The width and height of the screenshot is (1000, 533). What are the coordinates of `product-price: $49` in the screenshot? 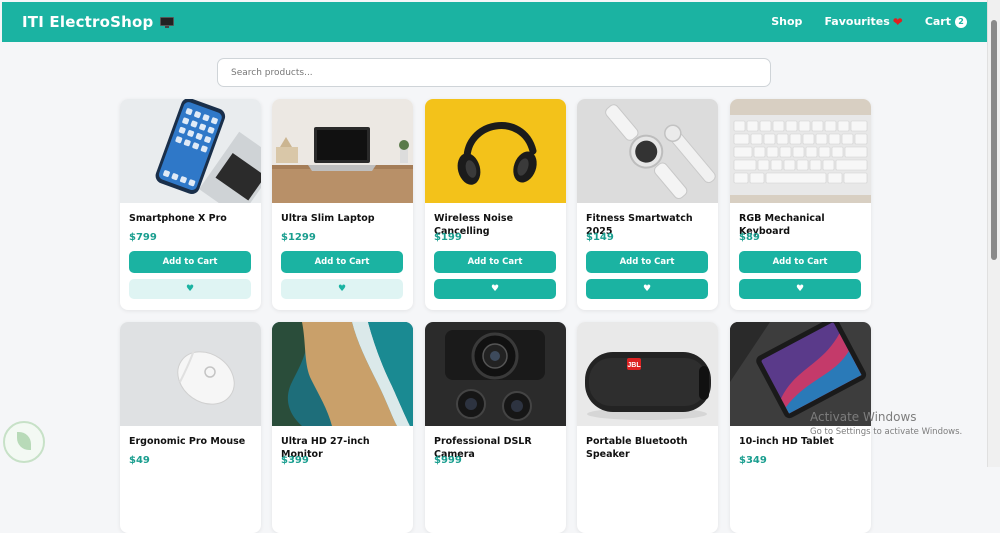 It's located at (139, 460).